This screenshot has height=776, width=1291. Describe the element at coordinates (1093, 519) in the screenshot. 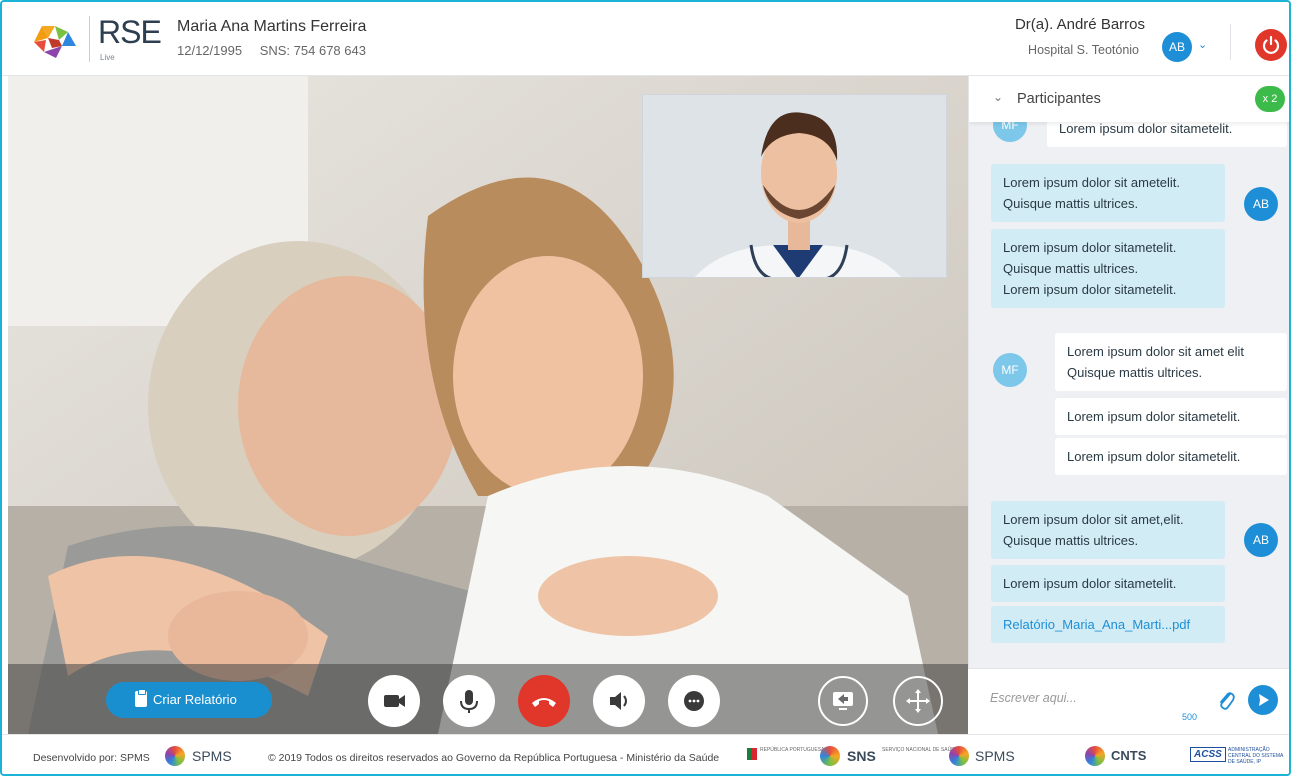

I see `chat-message-line: Lorem ipsum dolor sit amet,elit.` at that location.